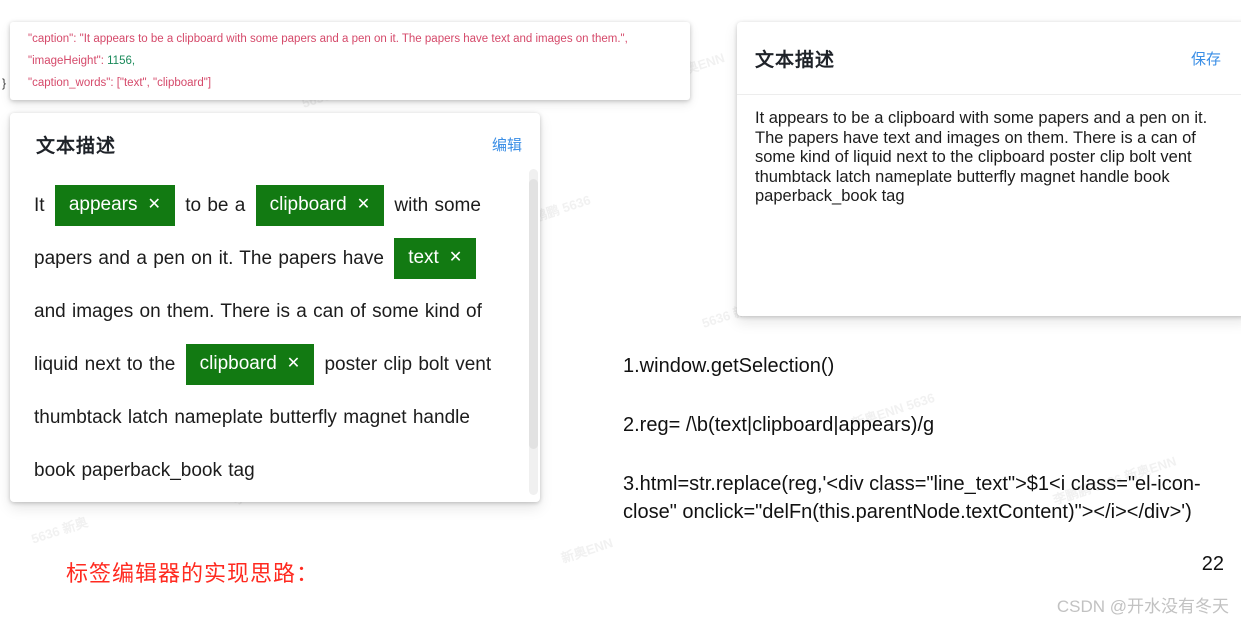 This screenshot has width=1241, height=625. I want to click on plain-text: It, so click(42, 205).